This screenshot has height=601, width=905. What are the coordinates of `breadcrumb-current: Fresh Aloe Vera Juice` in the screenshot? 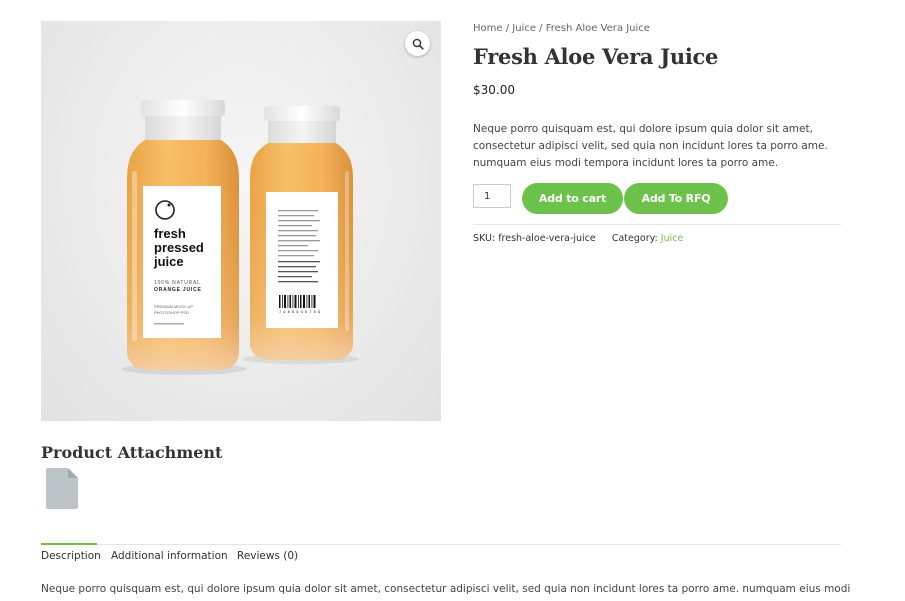 It's located at (597, 28).